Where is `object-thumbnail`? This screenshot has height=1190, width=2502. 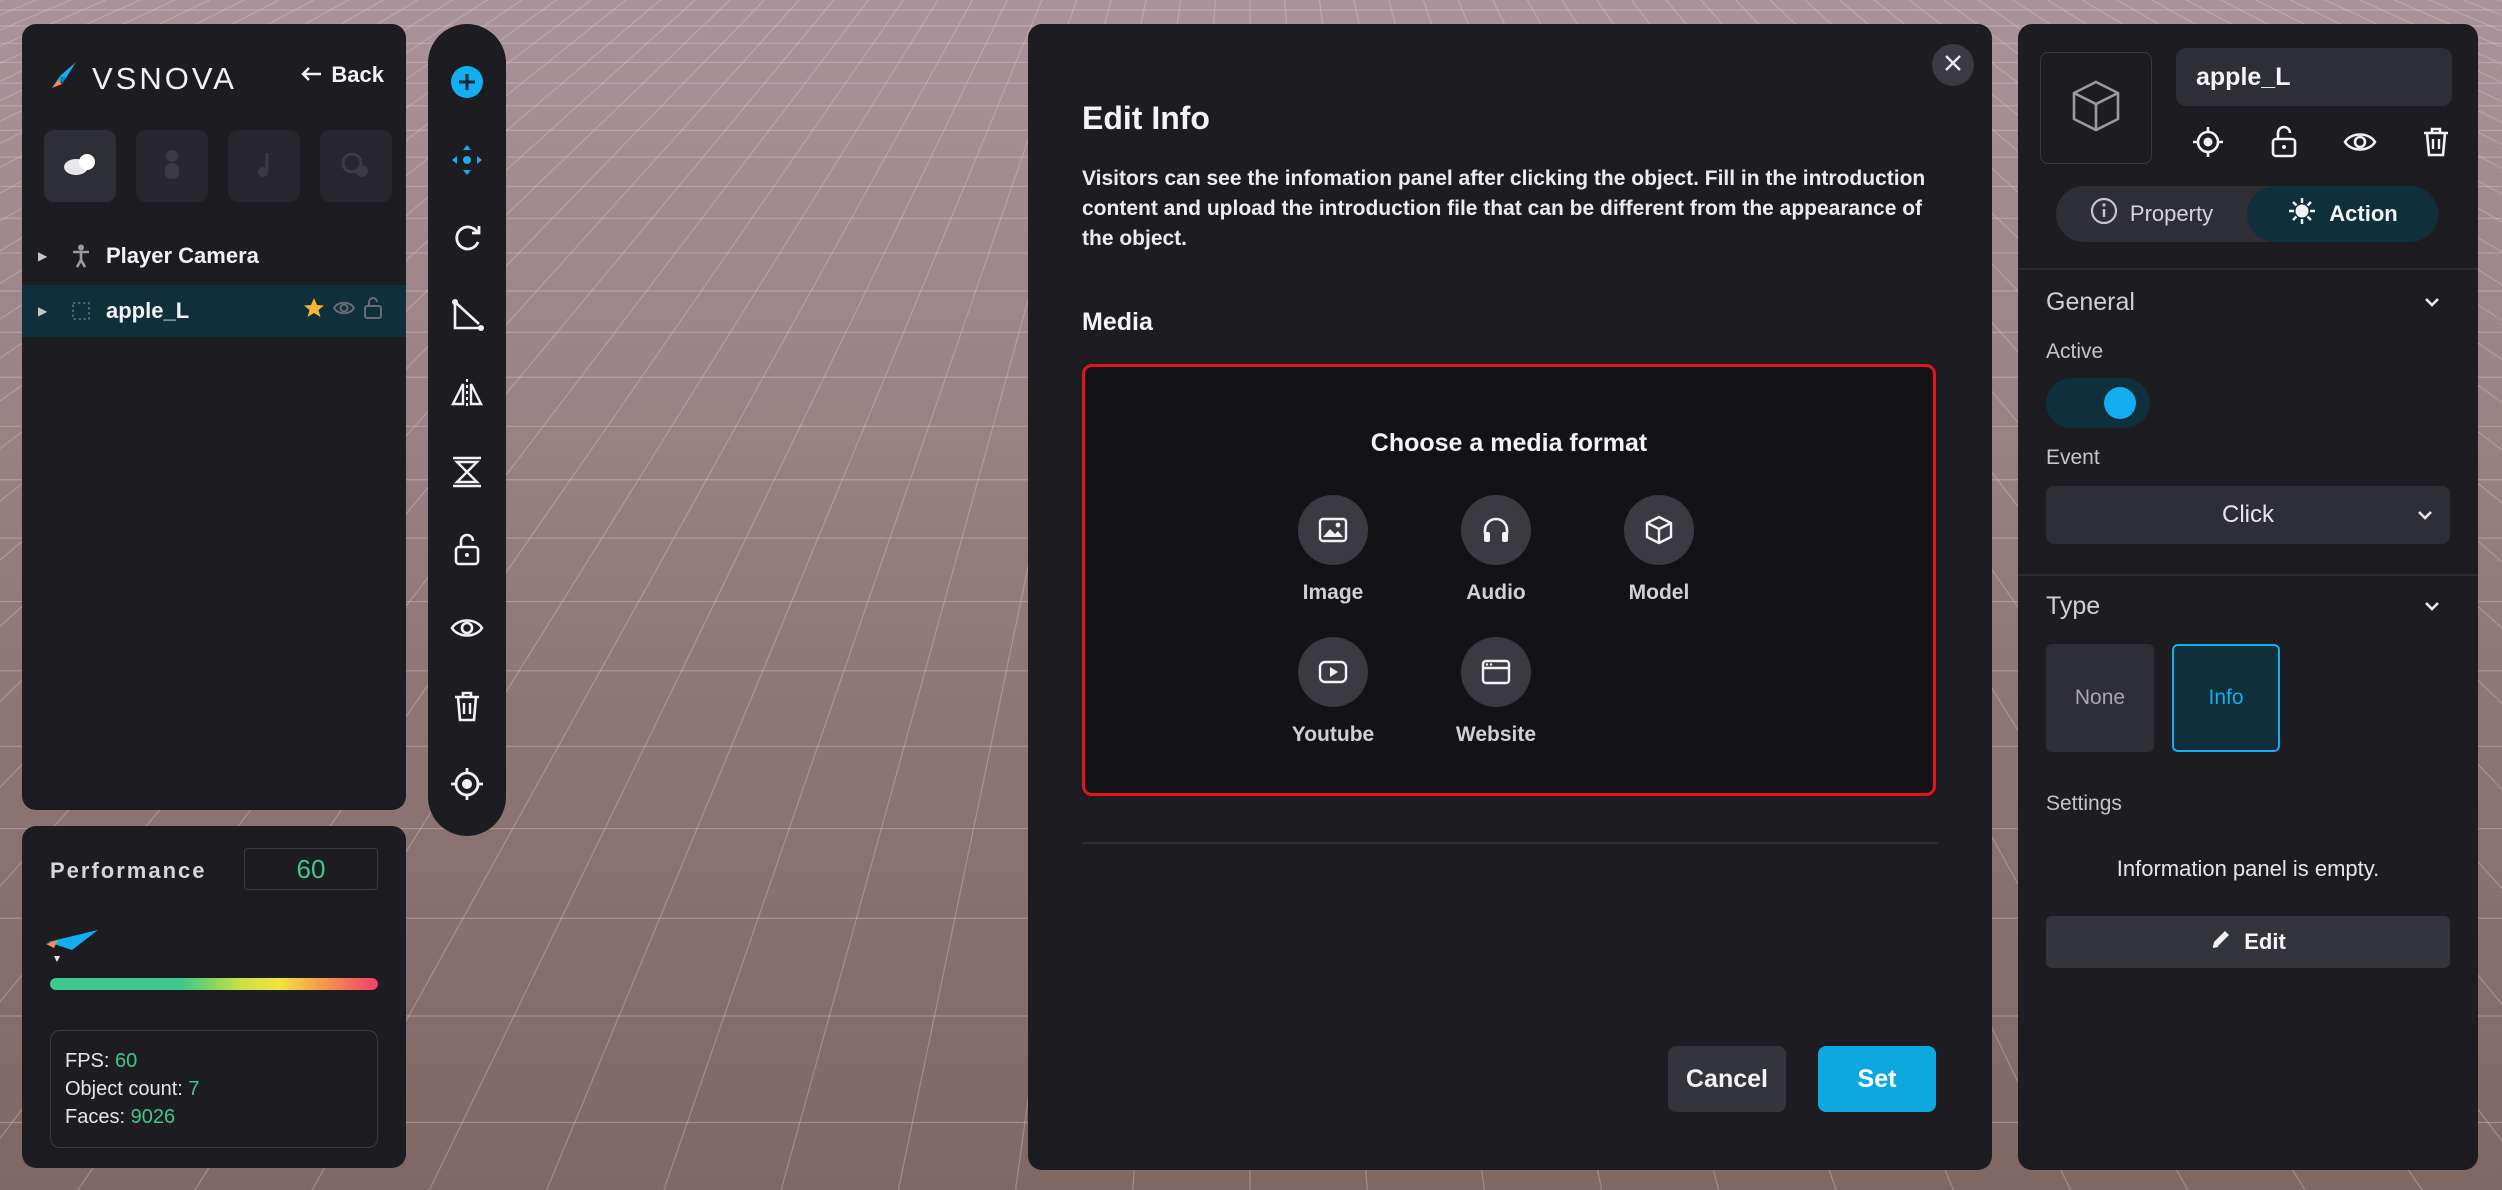
object-thumbnail is located at coordinates (2096, 108).